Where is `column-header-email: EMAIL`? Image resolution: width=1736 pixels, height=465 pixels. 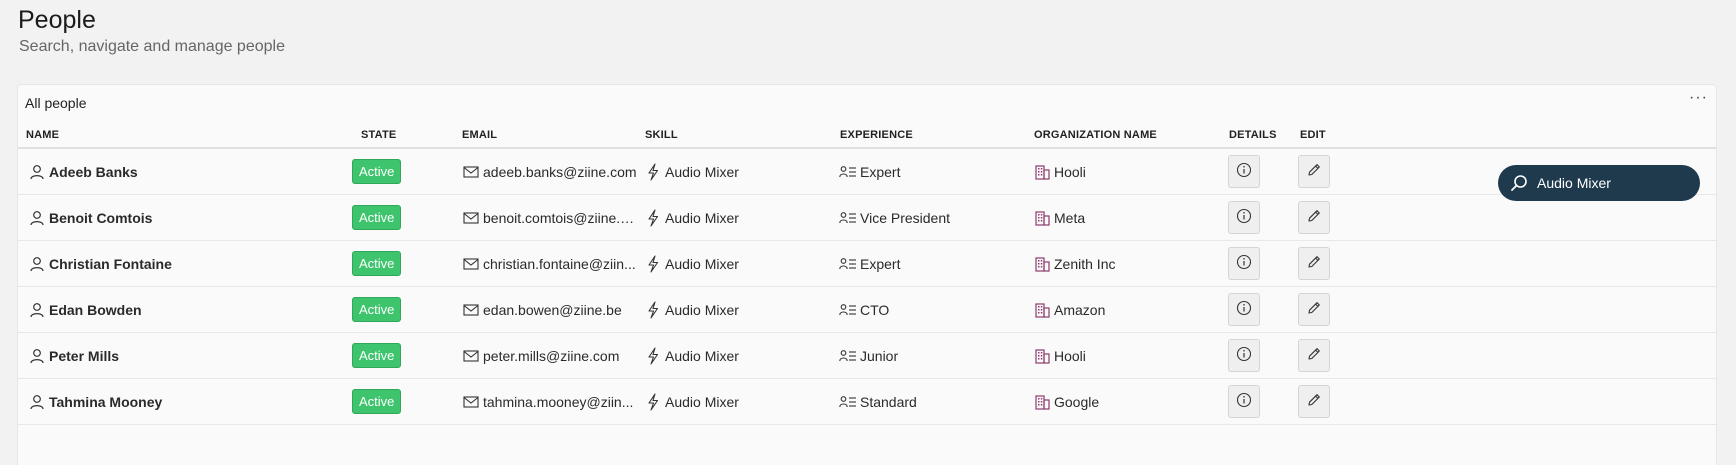 column-header-email: EMAIL is located at coordinates (479, 135).